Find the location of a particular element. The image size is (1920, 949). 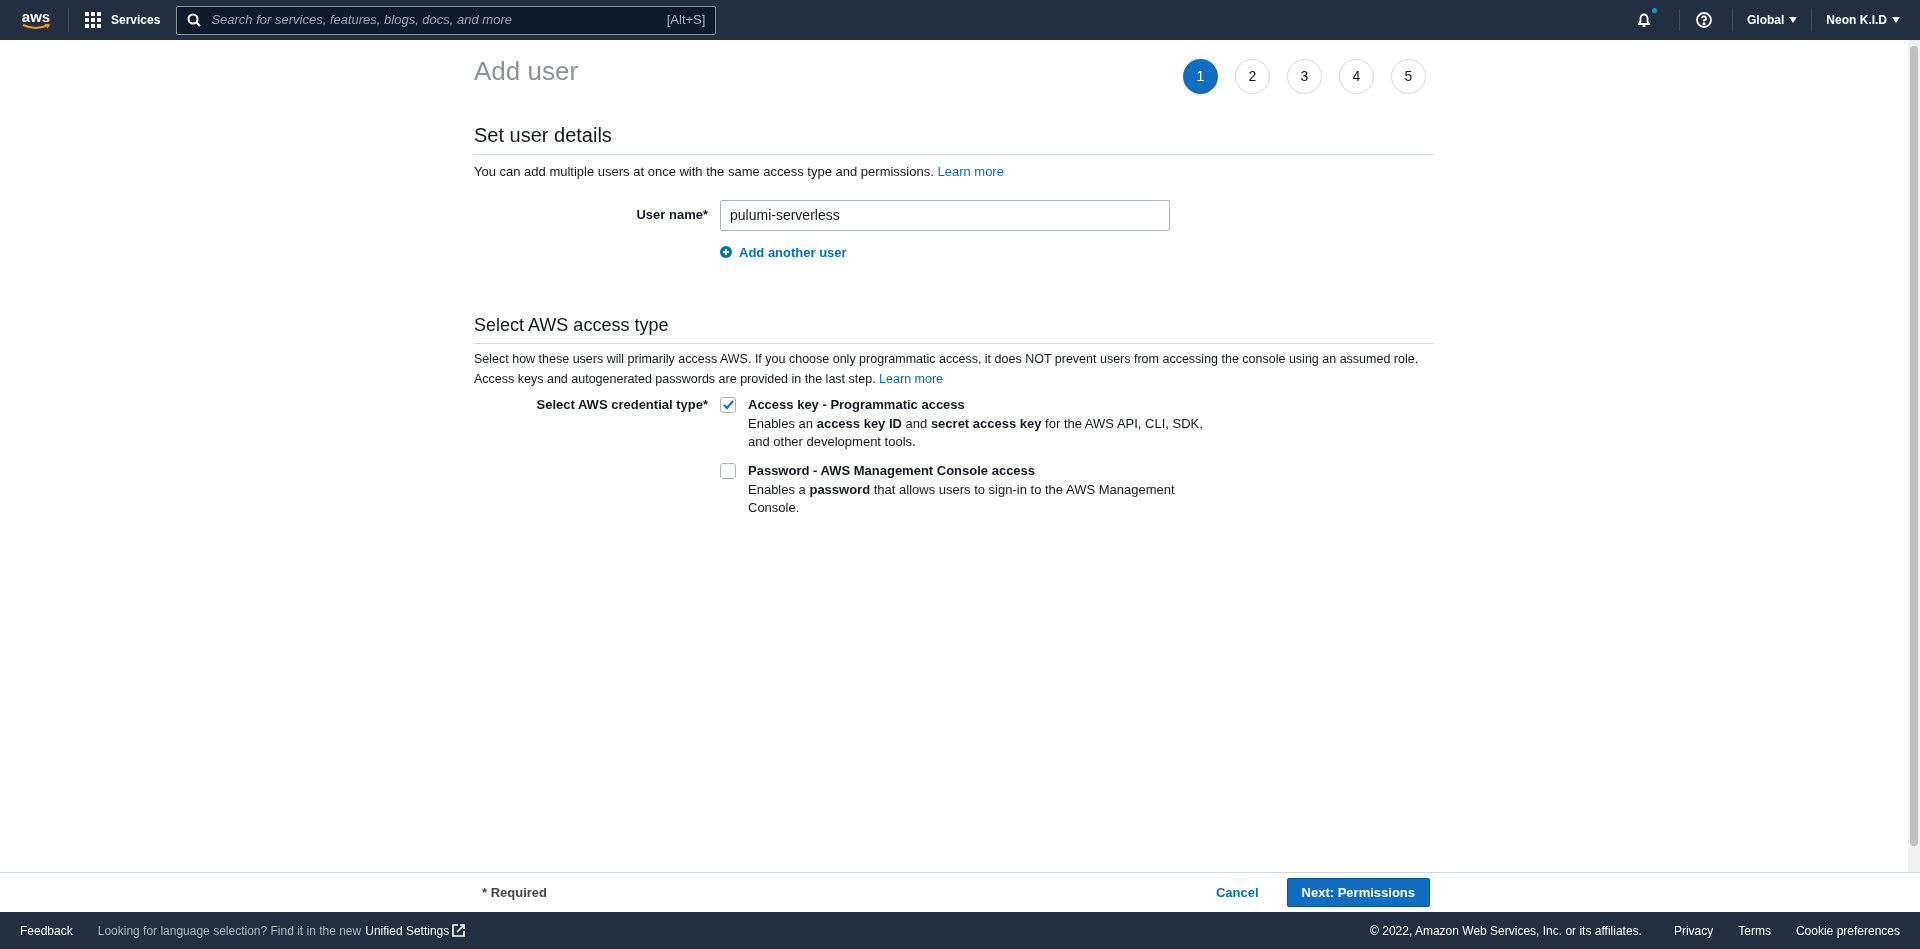

external-link-icon is located at coordinates (459, 930).